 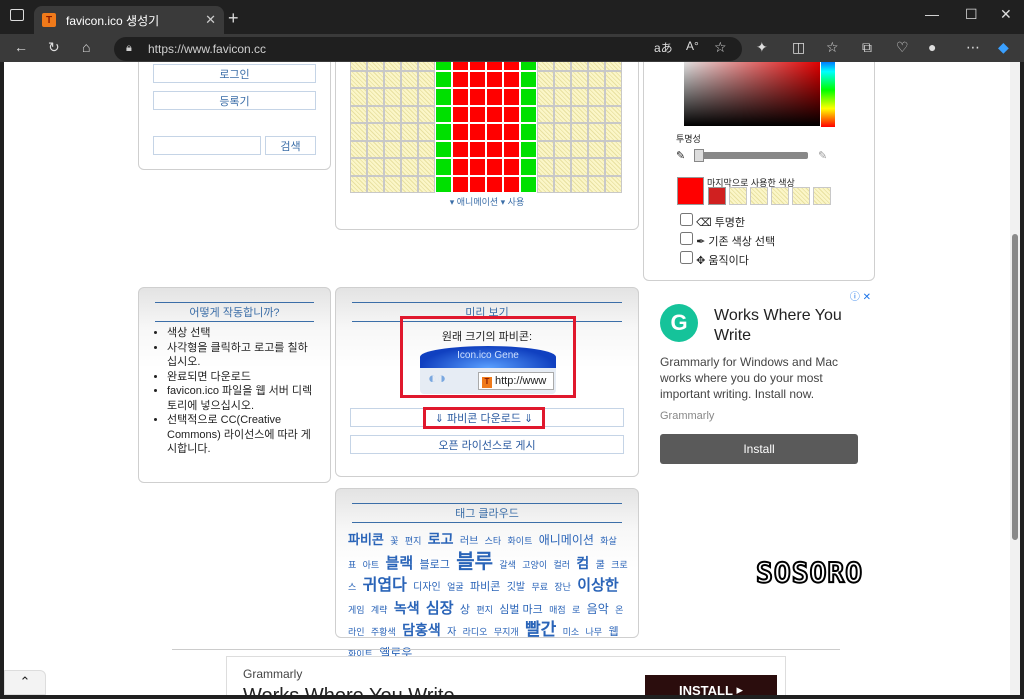 What do you see at coordinates (798, 47) in the screenshot?
I see `split-screen-icon: ◫` at bounding box center [798, 47].